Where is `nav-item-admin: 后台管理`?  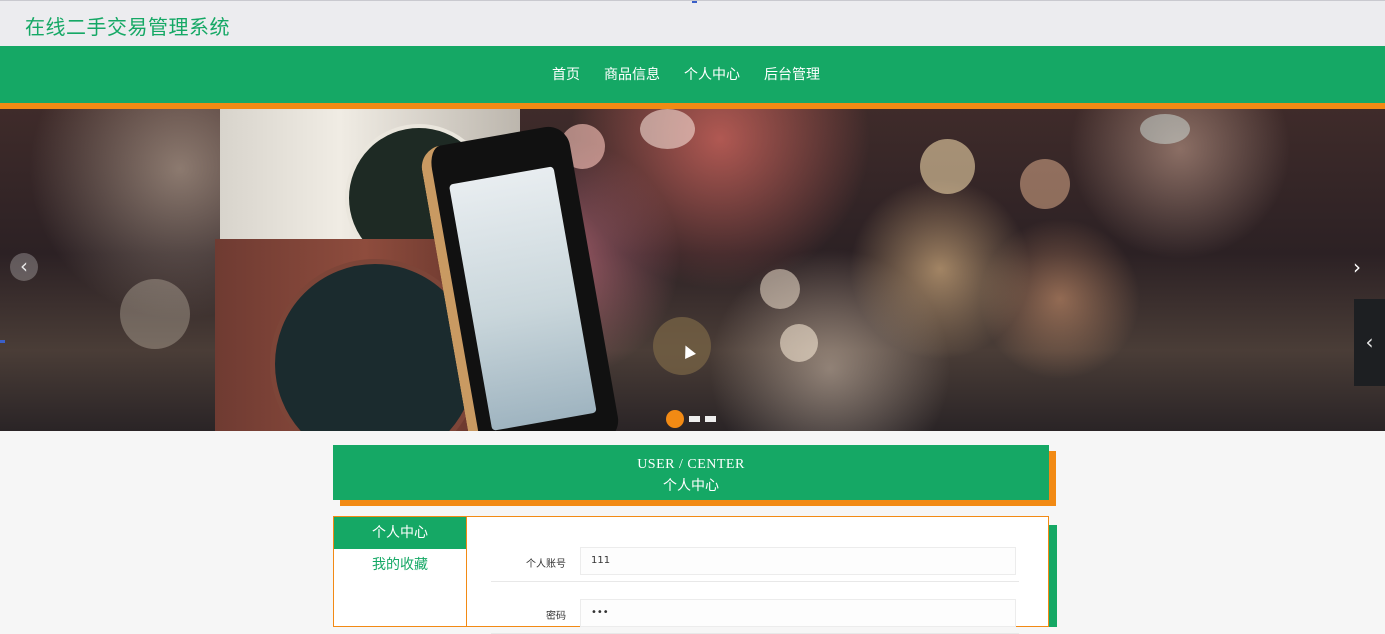
nav-item-admin: 后台管理 is located at coordinates (792, 74).